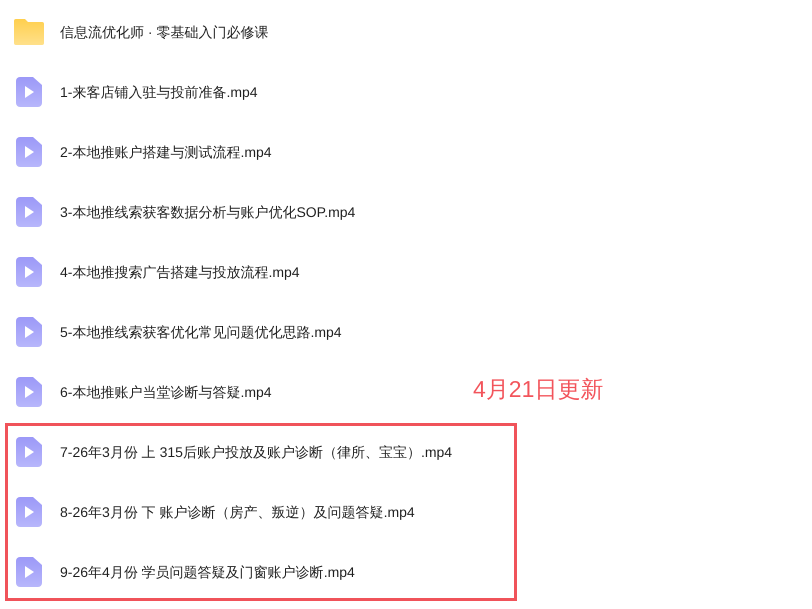 The width and height of the screenshot is (812, 609). What do you see at coordinates (237, 512) in the screenshot?
I see `file-name: 8-26年3月份 下 账户诊断（房产、叛逆）及问题答疑.mp4` at bounding box center [237, 512].